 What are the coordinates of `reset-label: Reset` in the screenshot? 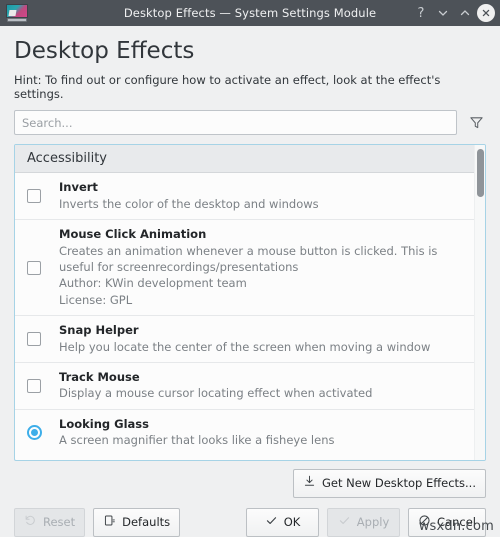 It's located at (59, 521).